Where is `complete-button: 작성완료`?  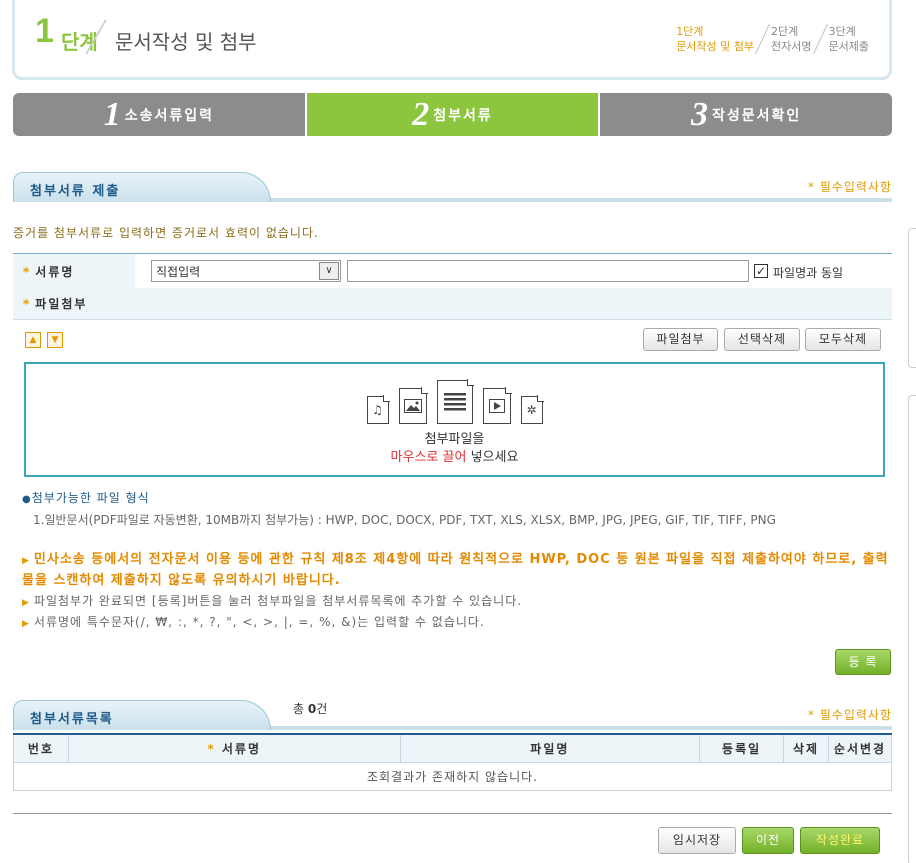 complete-button: 작성완료 is located at coordinates (840, 840).